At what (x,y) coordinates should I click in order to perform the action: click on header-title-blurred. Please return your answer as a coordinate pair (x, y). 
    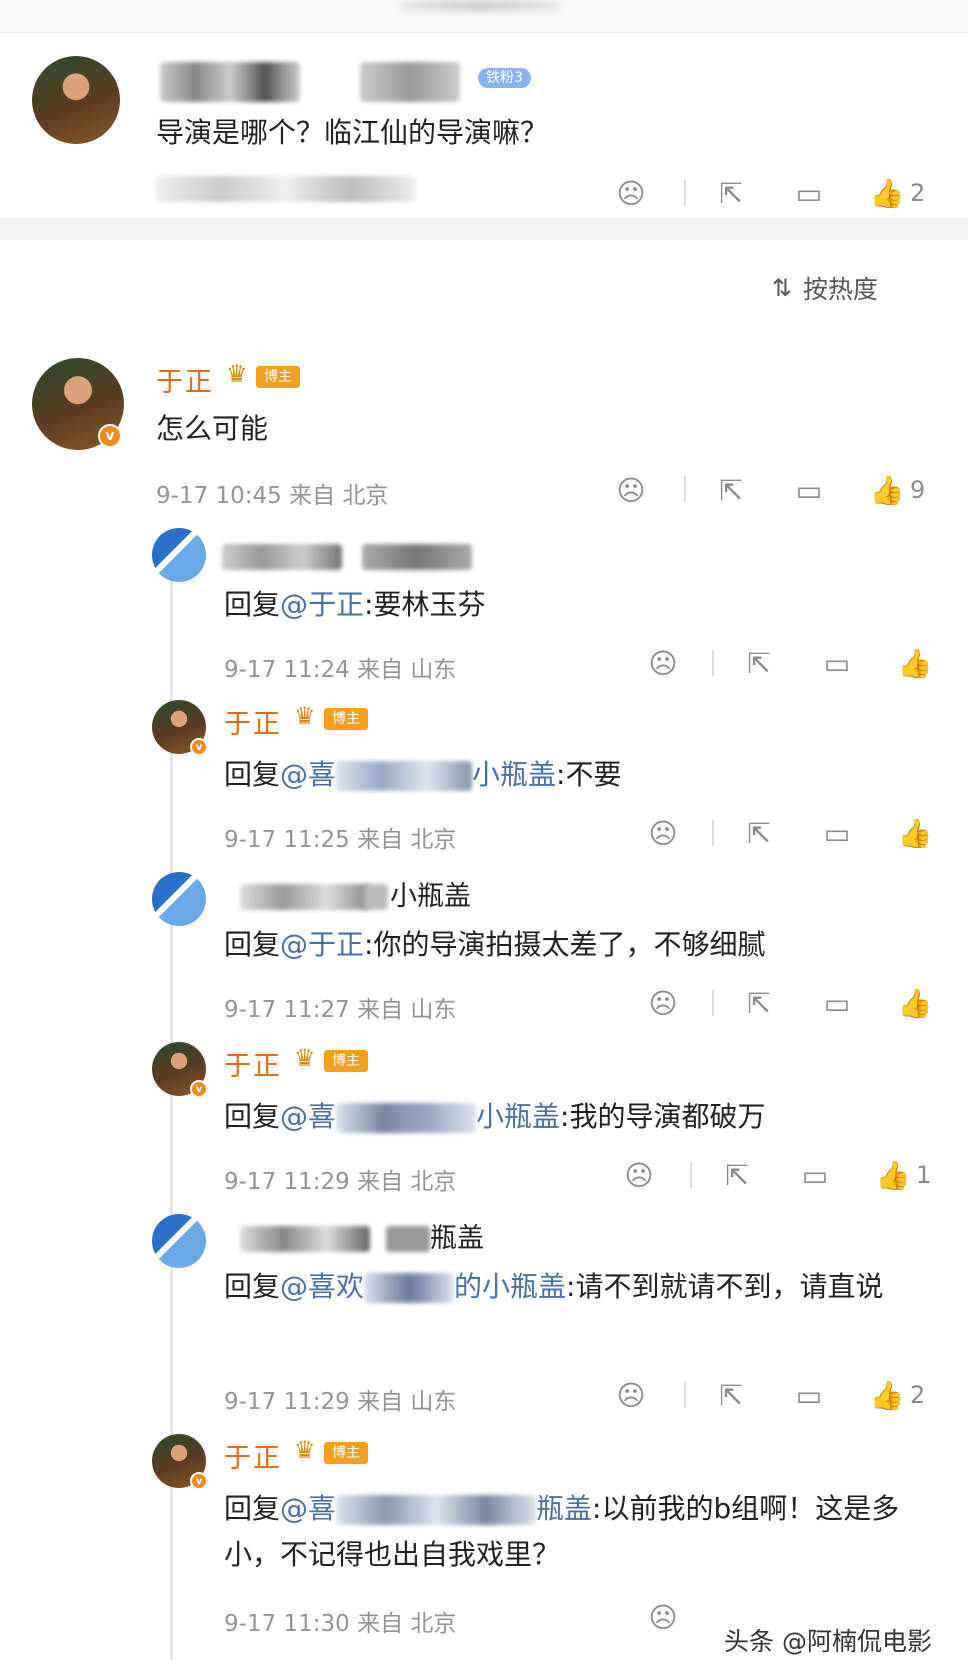
    Looking at the image, I should click on (480, 6).